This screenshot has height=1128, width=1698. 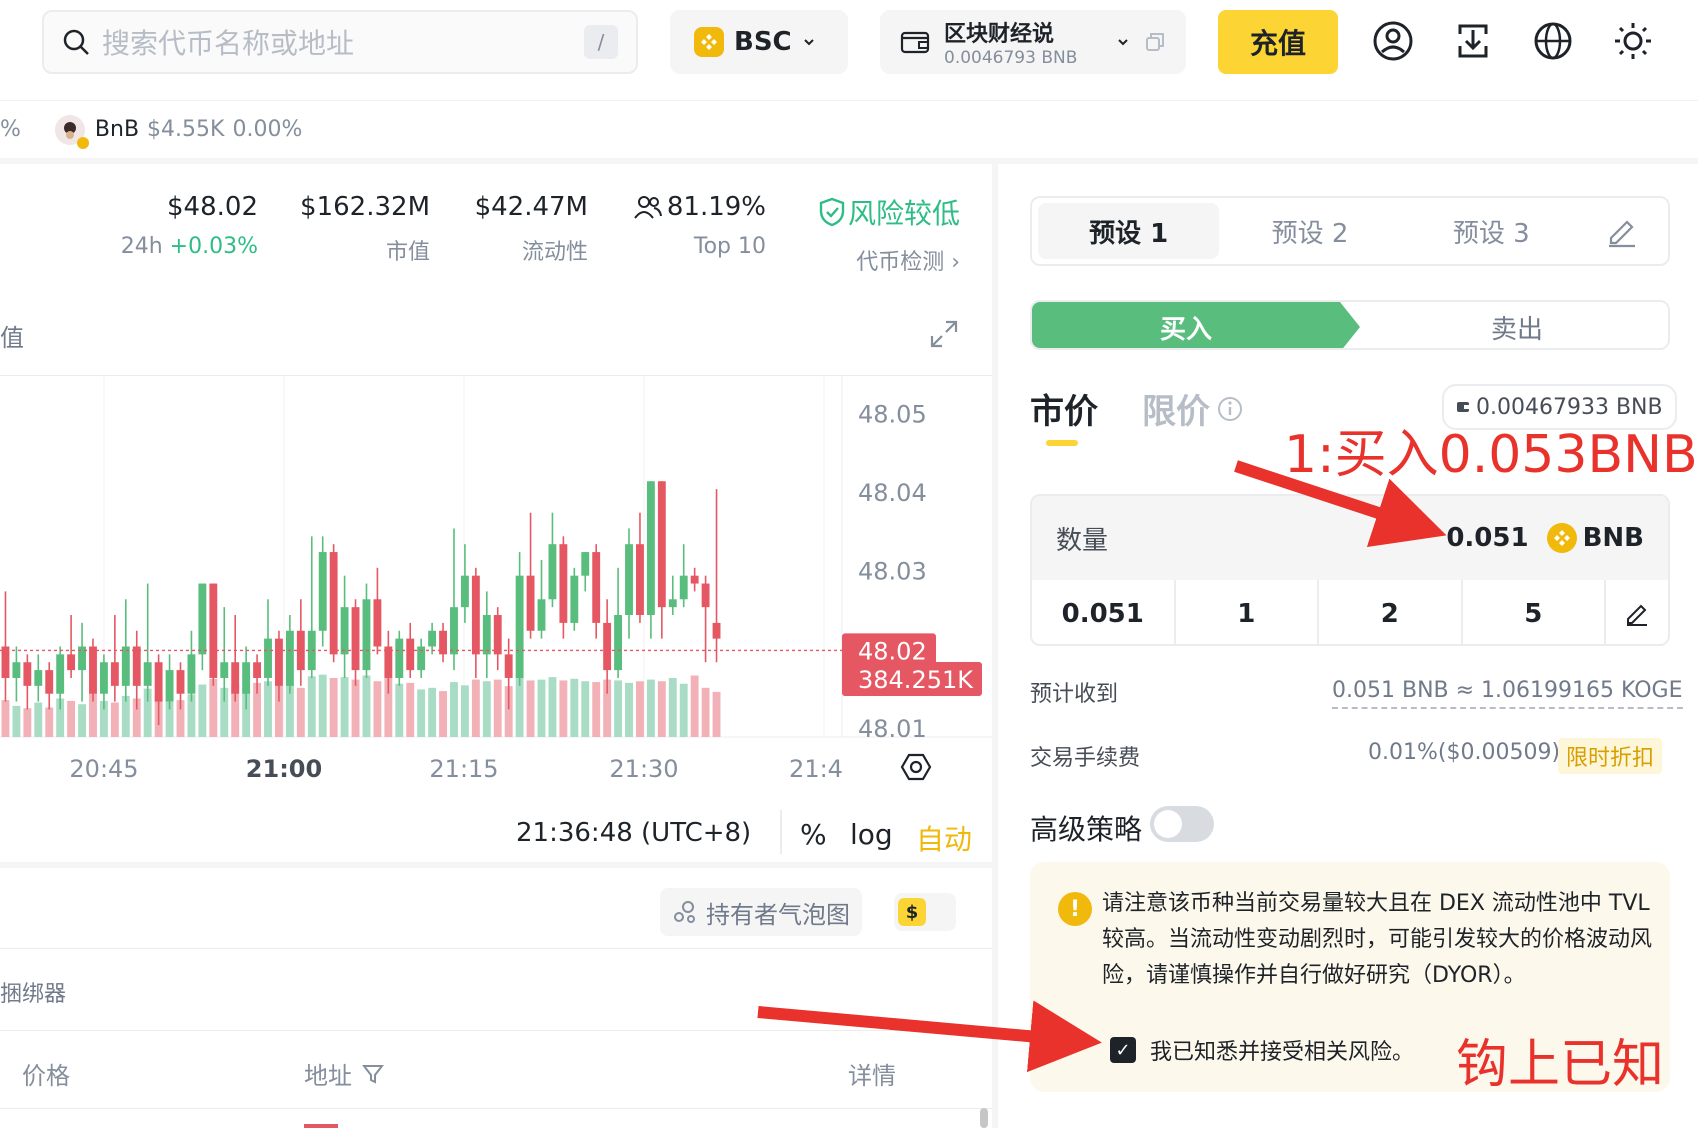 What do you see at coordinates (1487, 538) in the screenshot?
I see `quantity-input: 0.051` at bounding box center [1487, 538].